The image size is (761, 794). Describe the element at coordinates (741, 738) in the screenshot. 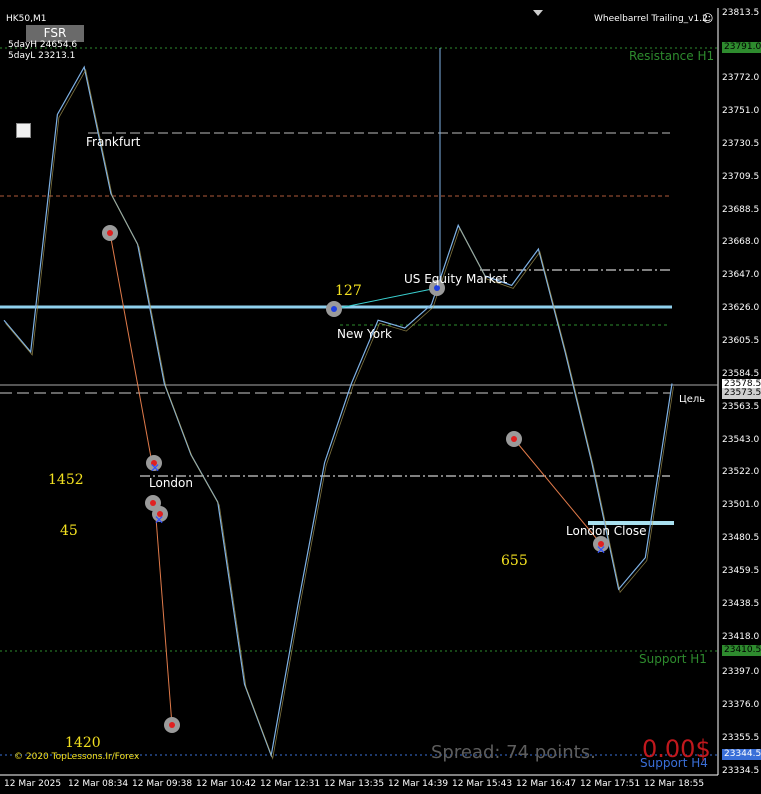

I see `price-tick: 23355.5` at that location.